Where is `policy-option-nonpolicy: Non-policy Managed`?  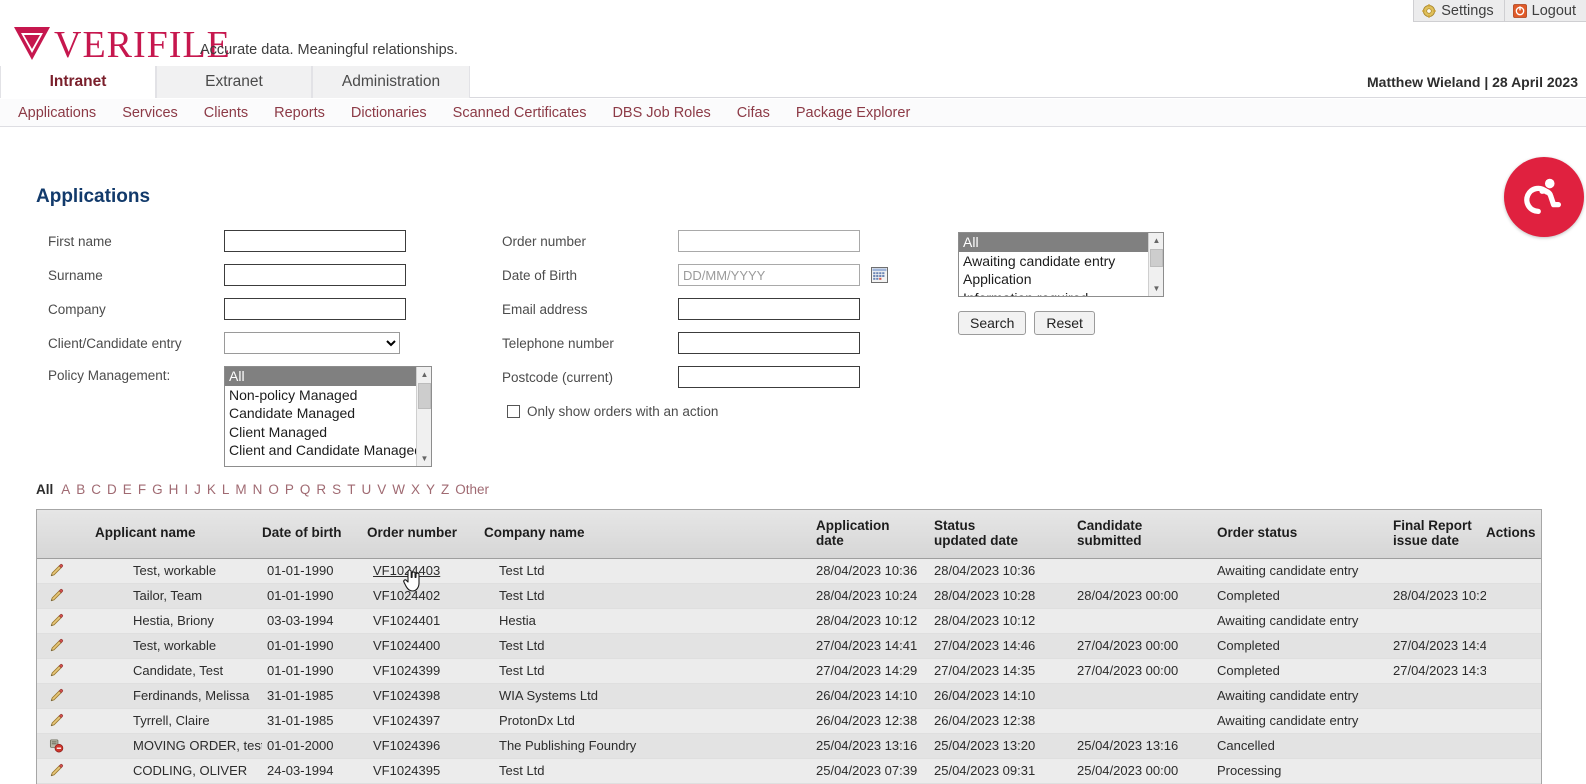
policy-option-nonpolicy: Non-policy Managed is located at coordinates (328, 395).